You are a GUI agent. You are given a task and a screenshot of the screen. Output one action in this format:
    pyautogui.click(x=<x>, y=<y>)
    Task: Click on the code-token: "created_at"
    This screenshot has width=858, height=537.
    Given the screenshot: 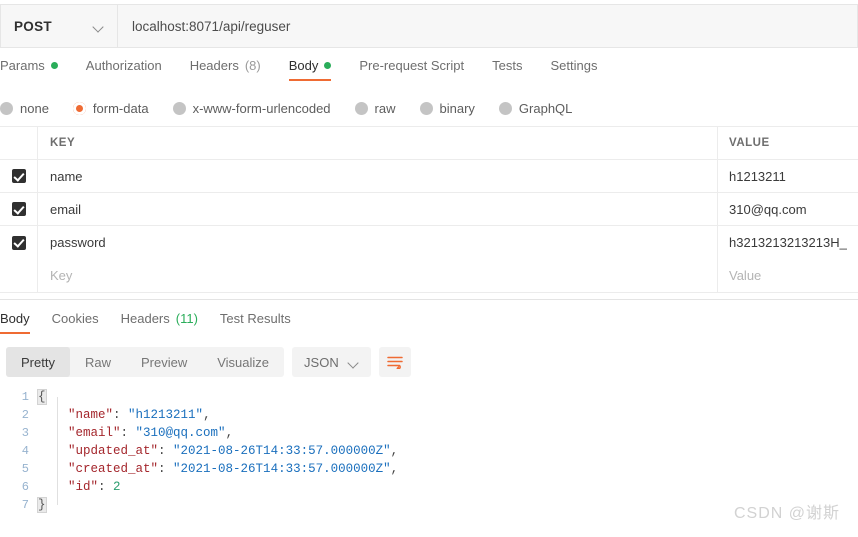 What is the action you would take?
    pyautogui.click(x=113, y=469)
    